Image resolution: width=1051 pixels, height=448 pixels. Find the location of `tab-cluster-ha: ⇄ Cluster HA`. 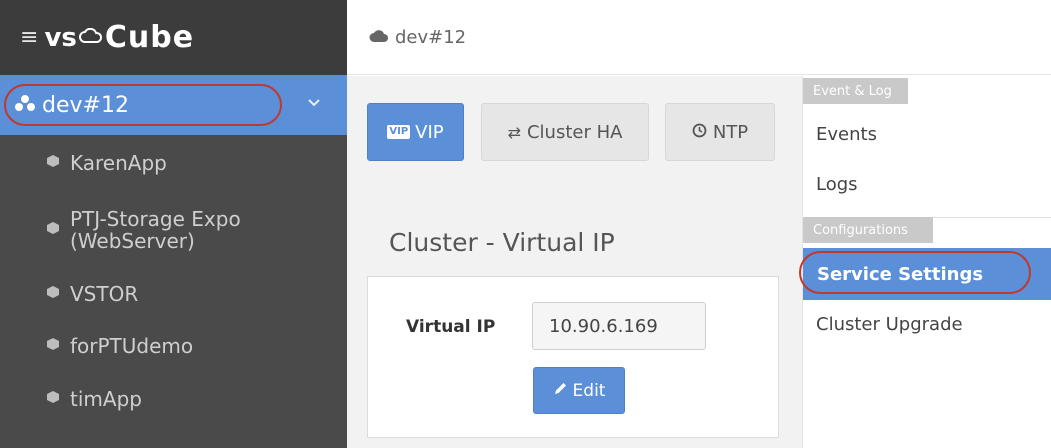

tab-cluster-ha: ⇄ Cluster HA is located at coordinates (565, 132).